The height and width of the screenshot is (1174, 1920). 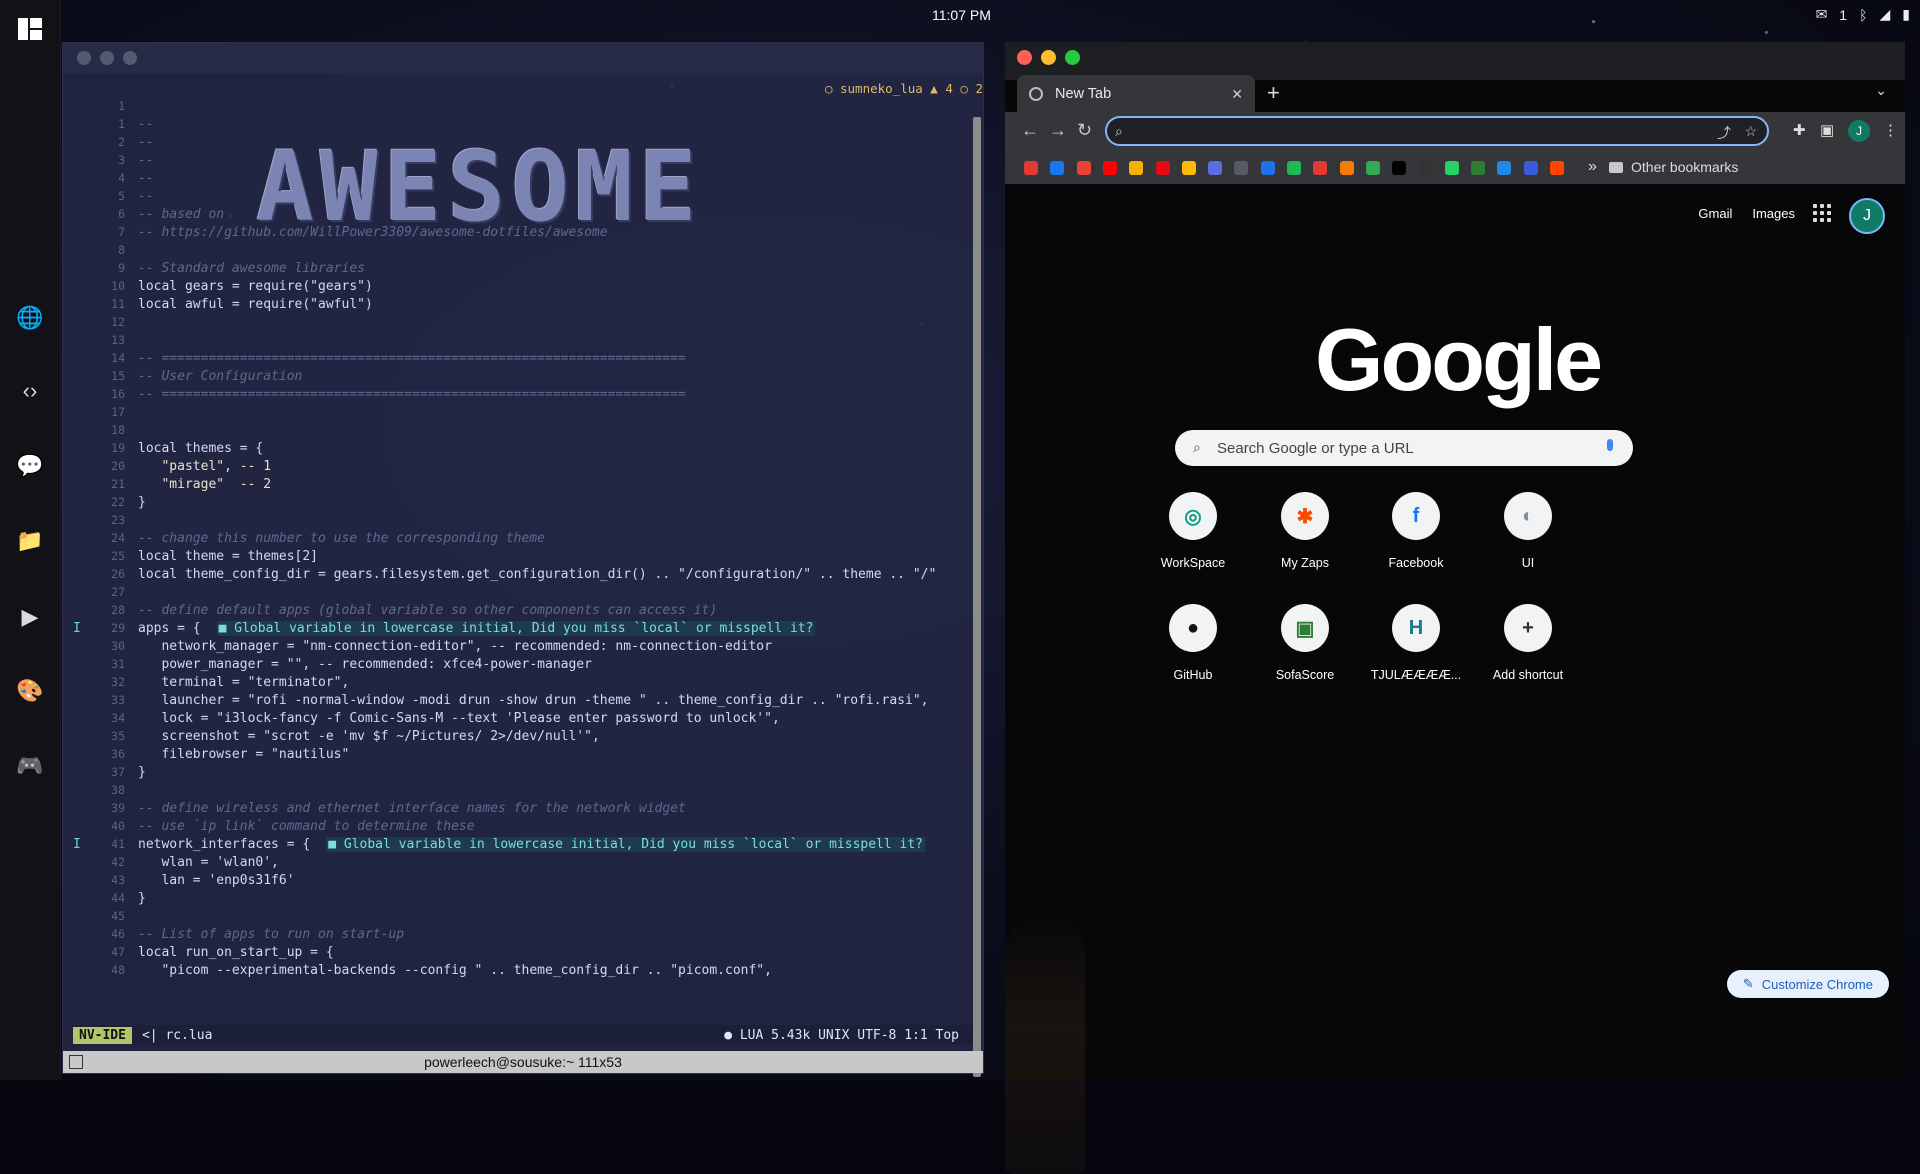 What do you see at coordinates (1084, 130) in the screenshot?
I see `reload-icon: ↻` at bounding box center [1084, 130].